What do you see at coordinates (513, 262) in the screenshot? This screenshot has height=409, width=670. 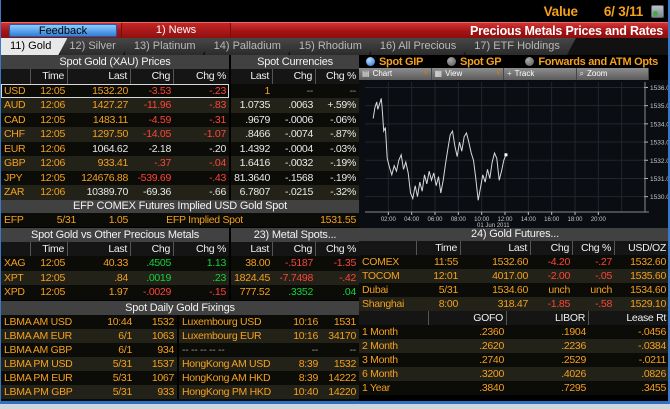 I see `table-row: COMEX 11:55 1532.60 -4.20 -.27 1532.60` at bounding box center [513, 262].